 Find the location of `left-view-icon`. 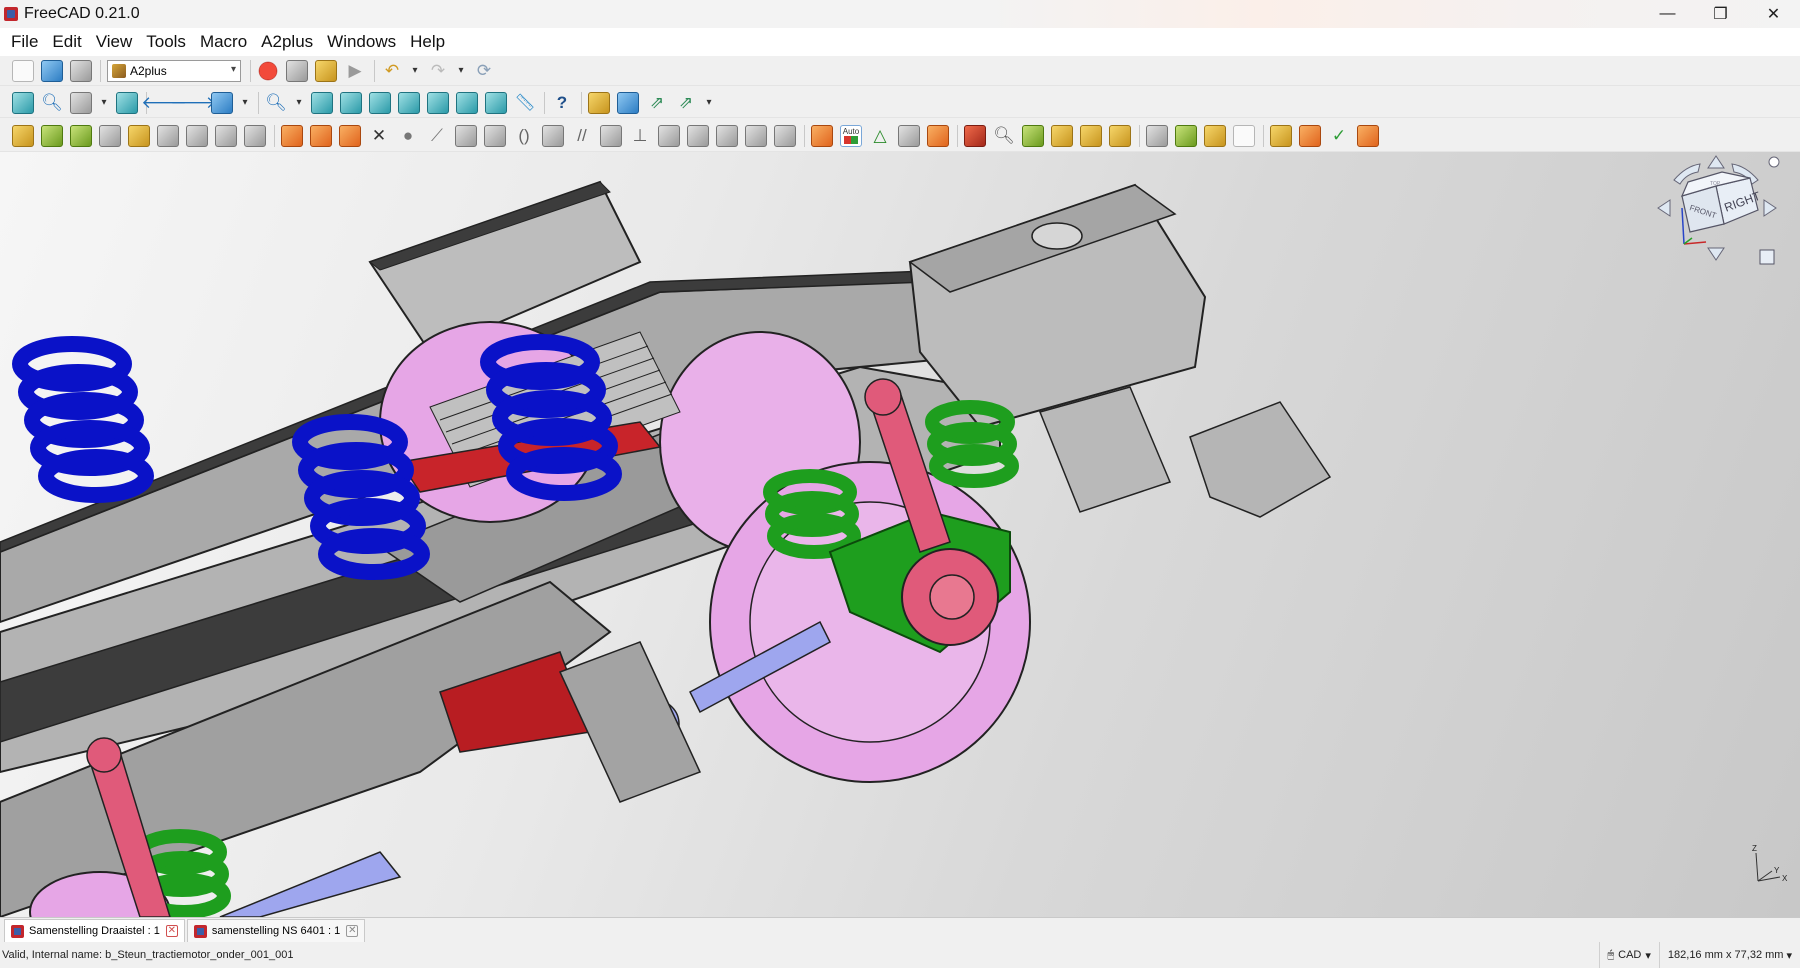

left-view-icon is located at coordinates (496, 102).